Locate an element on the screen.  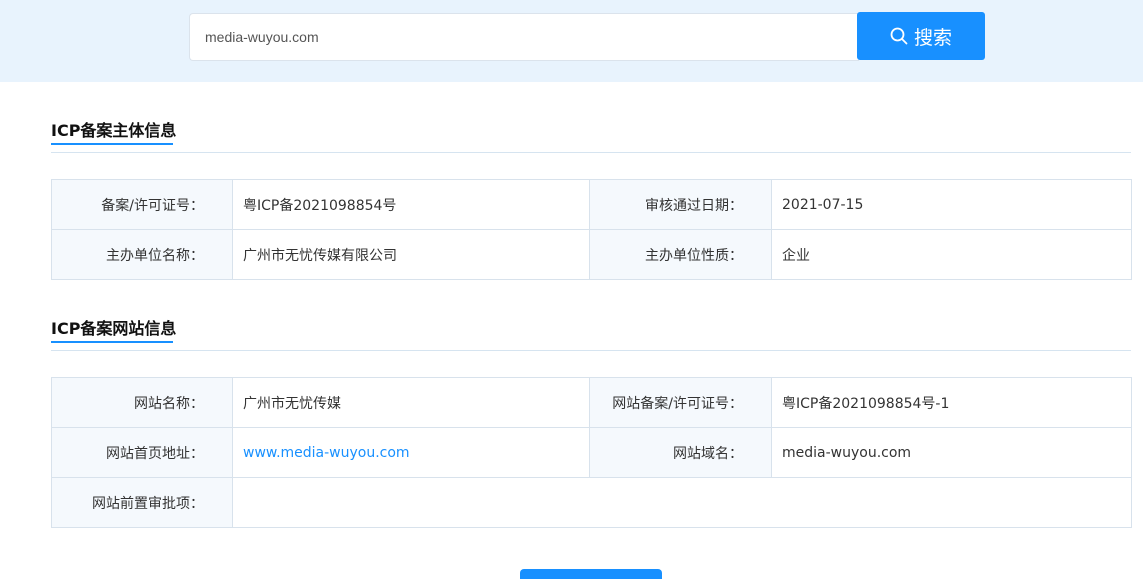
table-row: 主办单位名称： 广州市无忧传媒有限公司 主办单位性质： 企业 is located at coordinates (591, 254).